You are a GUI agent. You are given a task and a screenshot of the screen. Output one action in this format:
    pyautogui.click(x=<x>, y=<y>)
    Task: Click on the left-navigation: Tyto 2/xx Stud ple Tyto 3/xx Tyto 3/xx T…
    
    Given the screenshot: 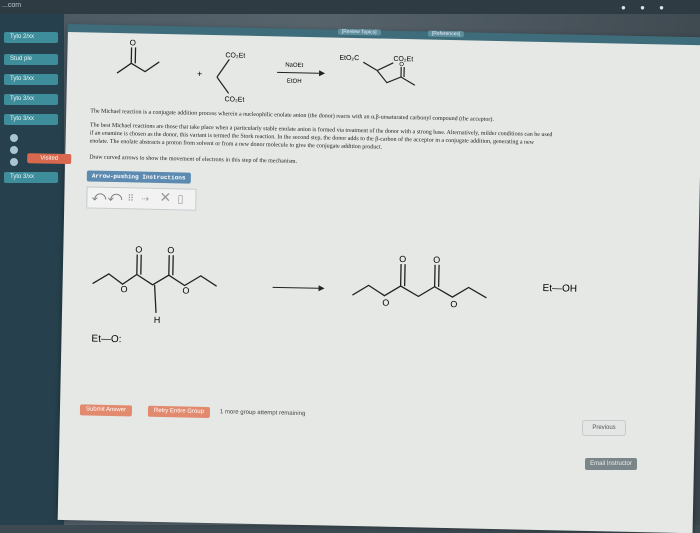 What is the action you would take?
    pyautogui.click(x=32, y=269)
    